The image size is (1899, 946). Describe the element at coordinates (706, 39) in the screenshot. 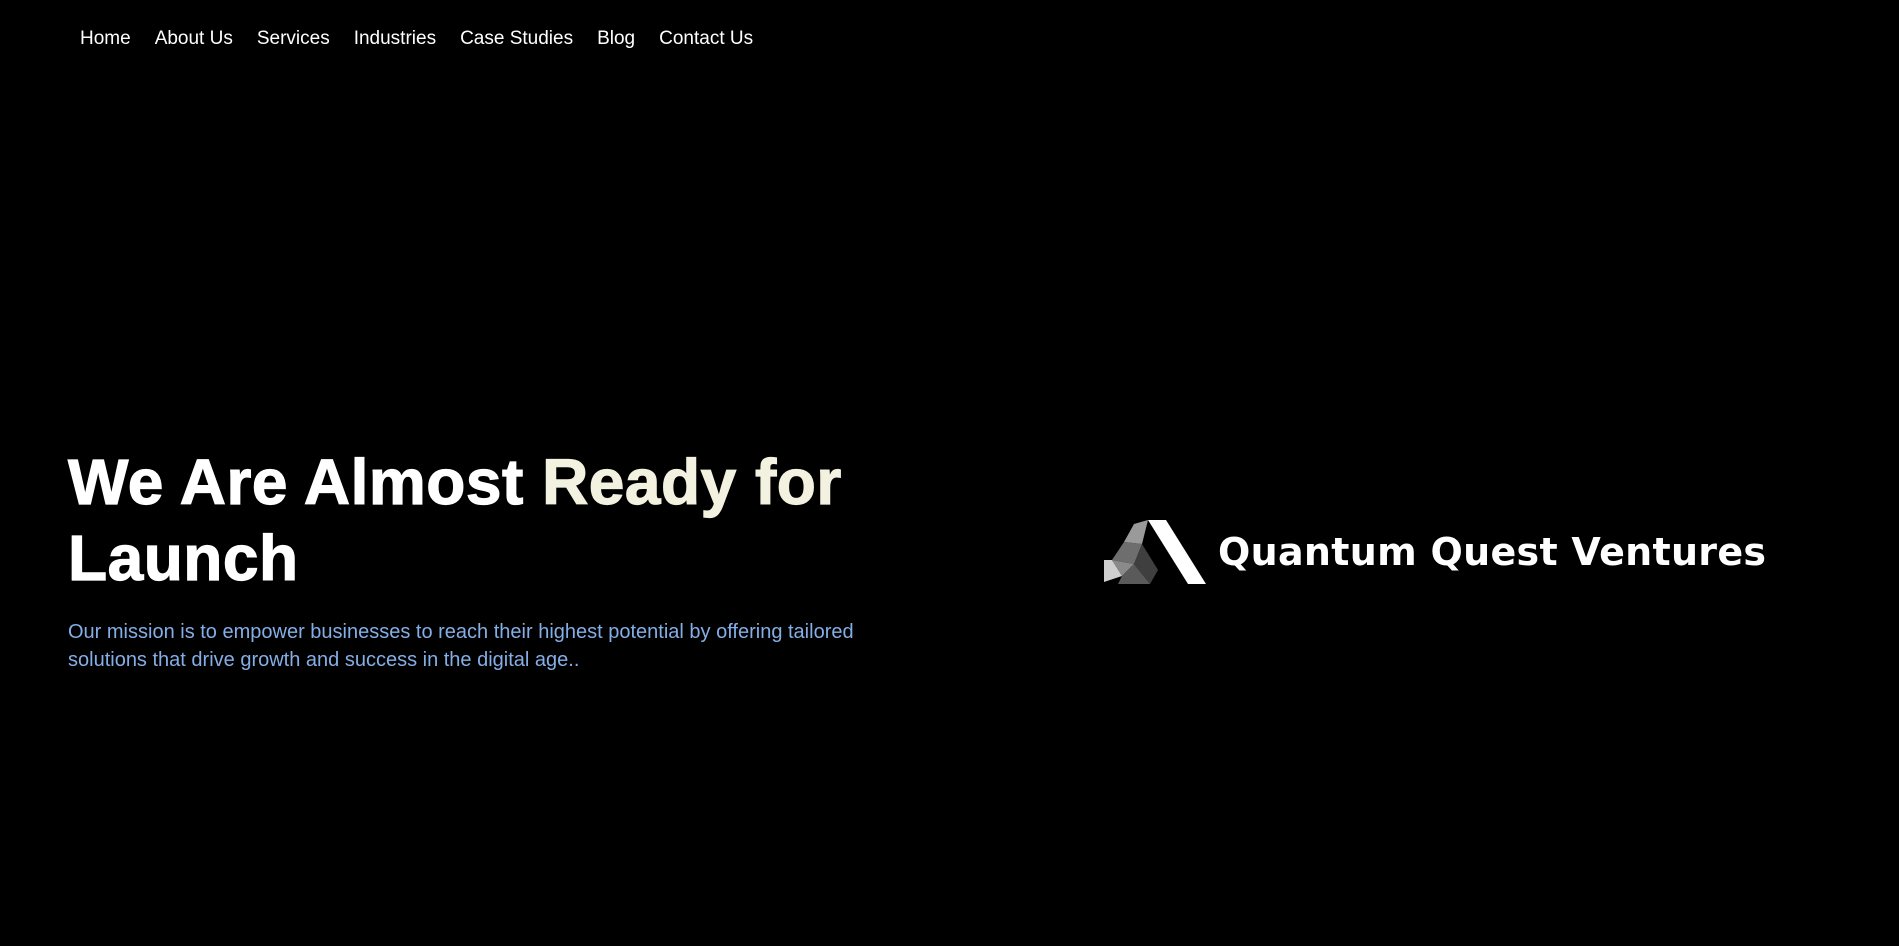

I see `nav-contact-link: Contact Us` at that location.